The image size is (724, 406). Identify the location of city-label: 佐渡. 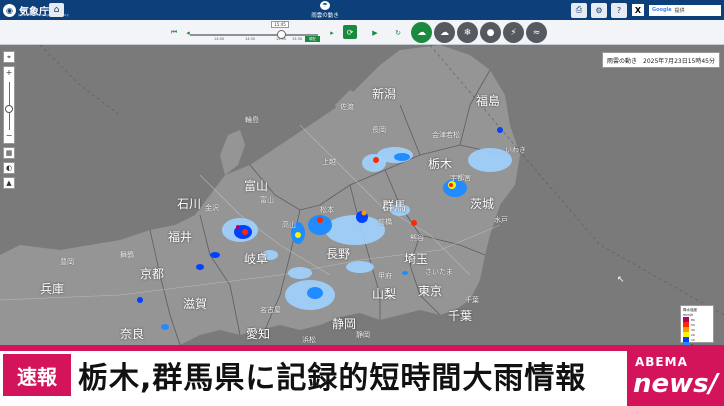
(347, 107).